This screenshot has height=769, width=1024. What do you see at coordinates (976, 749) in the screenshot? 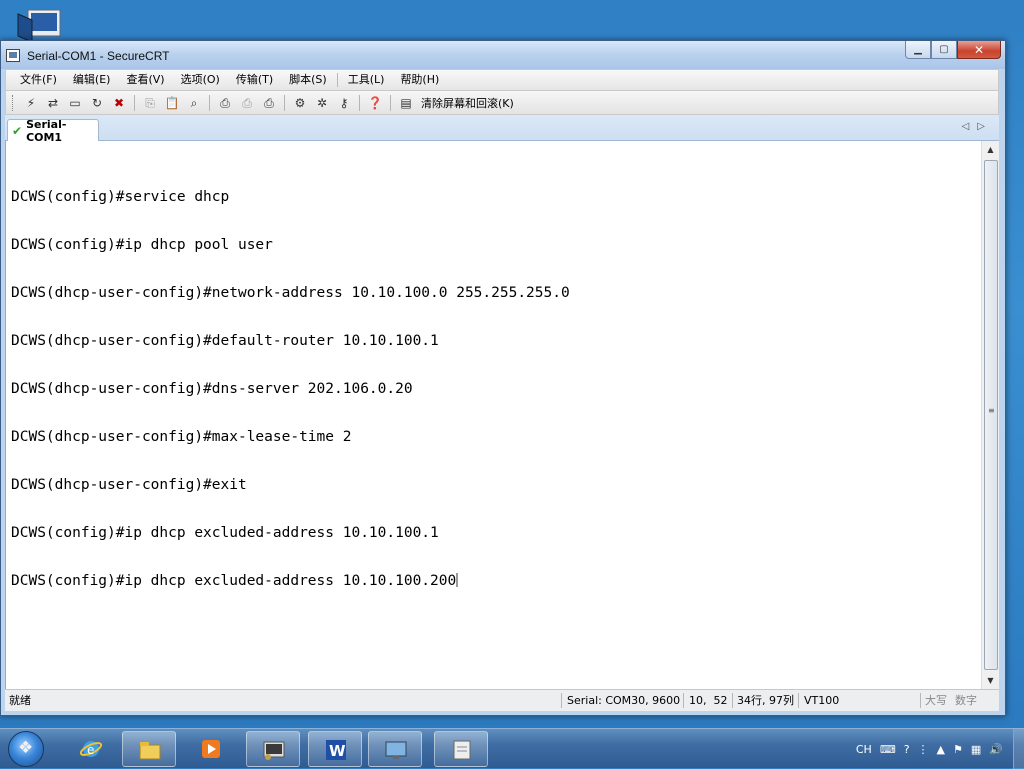
I see `network-icon: ▦` at bounding box center [976, 749].